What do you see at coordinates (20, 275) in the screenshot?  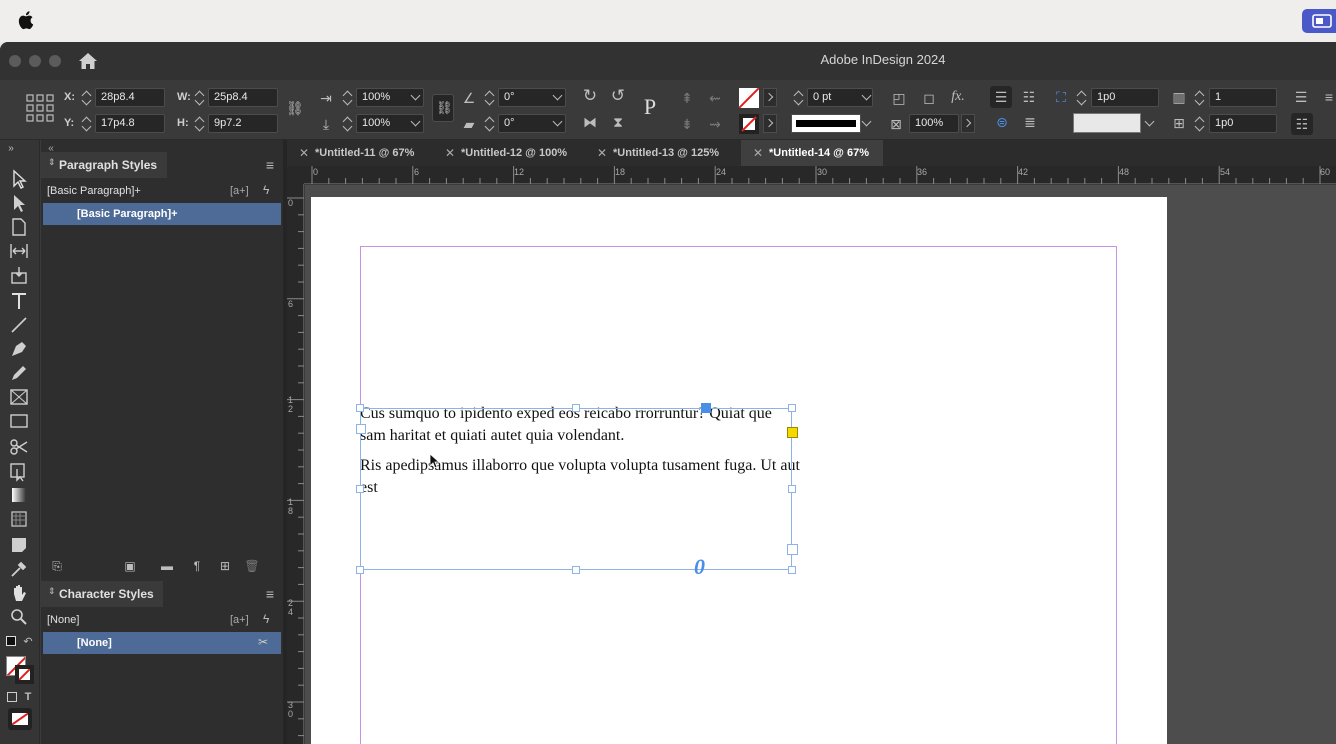 I see `content-collector-tool-icon` at bounding box center [20, 275].